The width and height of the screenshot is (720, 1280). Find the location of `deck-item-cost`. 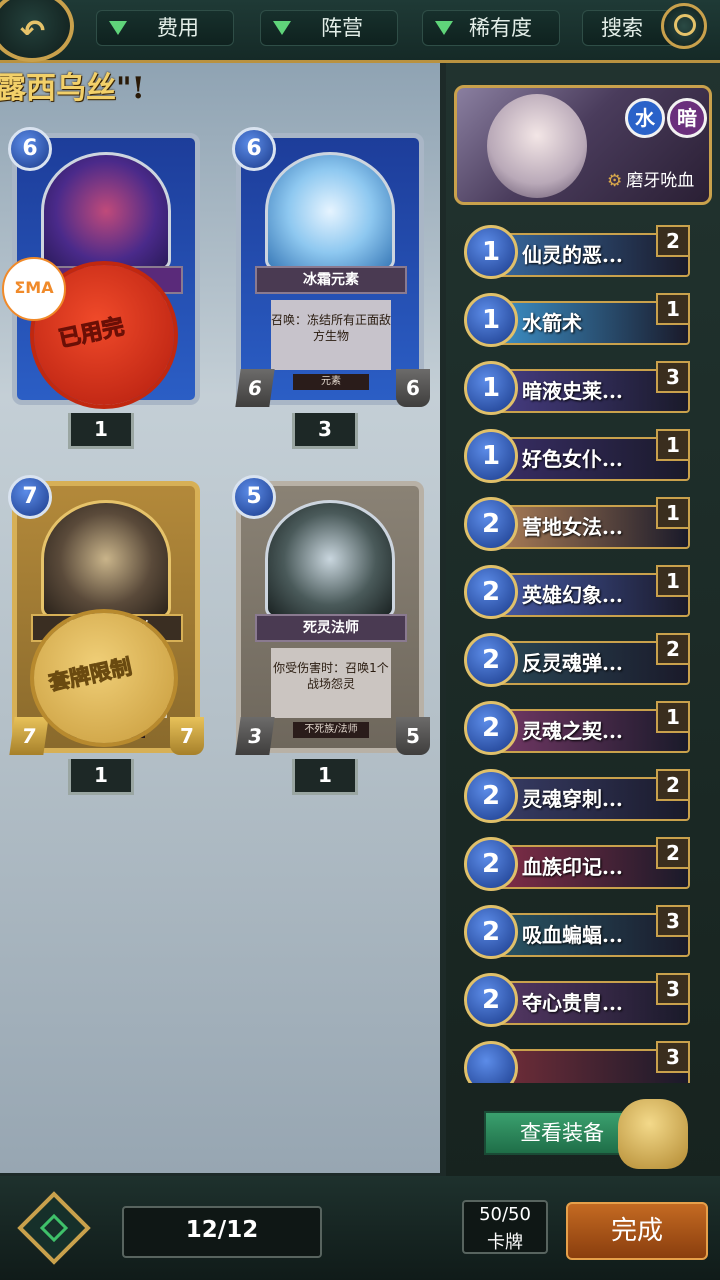

deck-item-cost is located at coordinates (491, 1062).